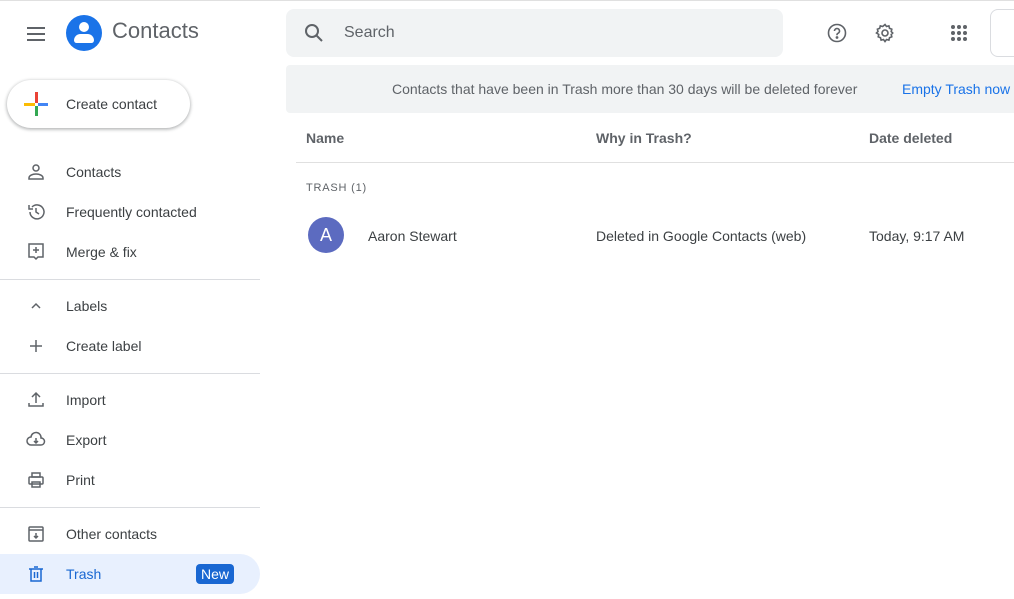 The height and width of the screenshot is (599, 1014). Describe the element at coordinates (130, 440) in the screenshot. I see `sidebar-item-export: Export` at that location.